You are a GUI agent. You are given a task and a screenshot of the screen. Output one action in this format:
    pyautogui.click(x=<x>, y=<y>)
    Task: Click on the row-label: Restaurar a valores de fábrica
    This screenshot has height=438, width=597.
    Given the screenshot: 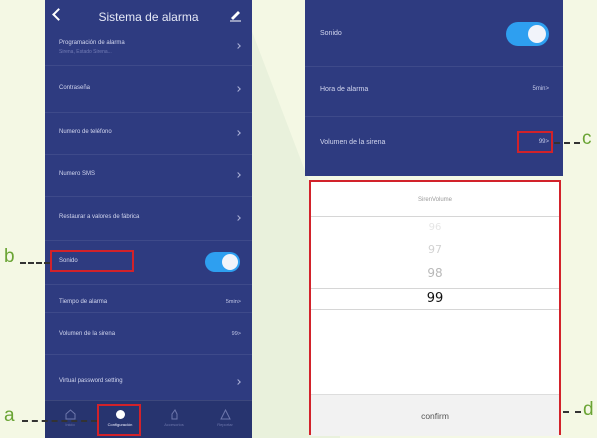 What is the action you would take?
    pyautogui.click(x=99, y=217)
    